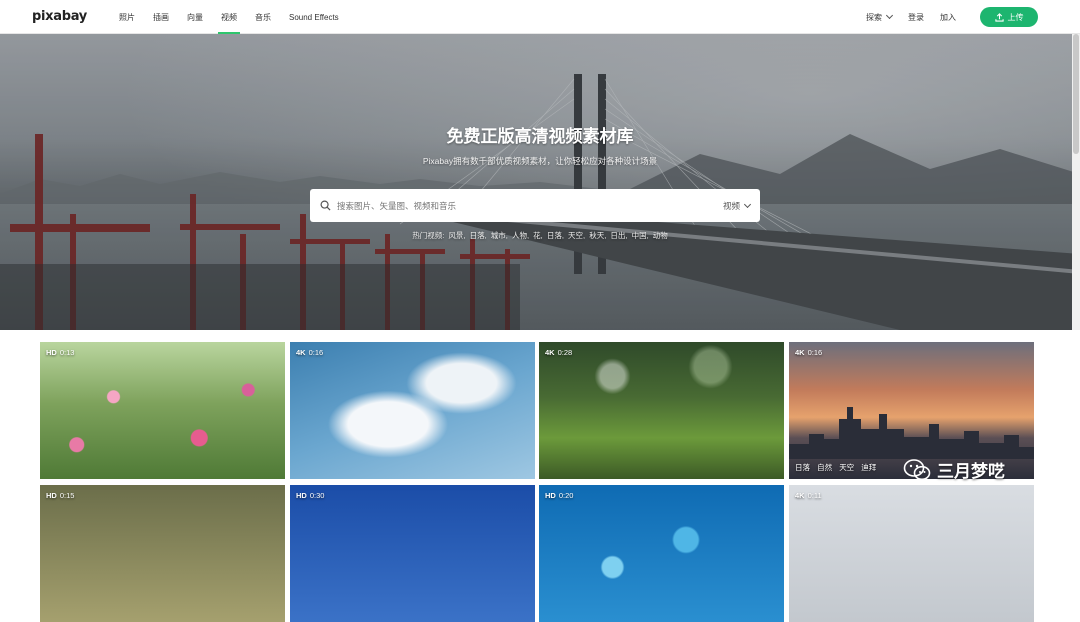  Describe the element at coordinates (456, 235) in the screenshot. I see `popular-tag: 风景,` at that location.